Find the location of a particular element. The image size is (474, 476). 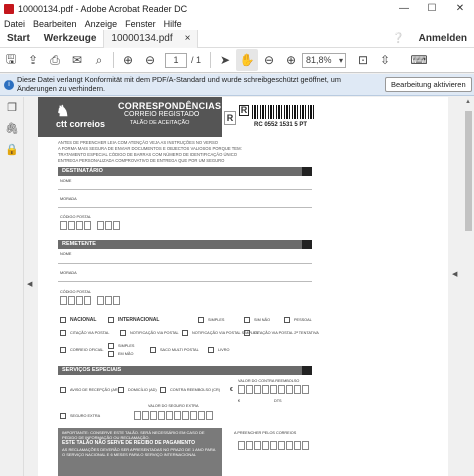

label-livro: LIVRO is located at coordinates (224, 350).